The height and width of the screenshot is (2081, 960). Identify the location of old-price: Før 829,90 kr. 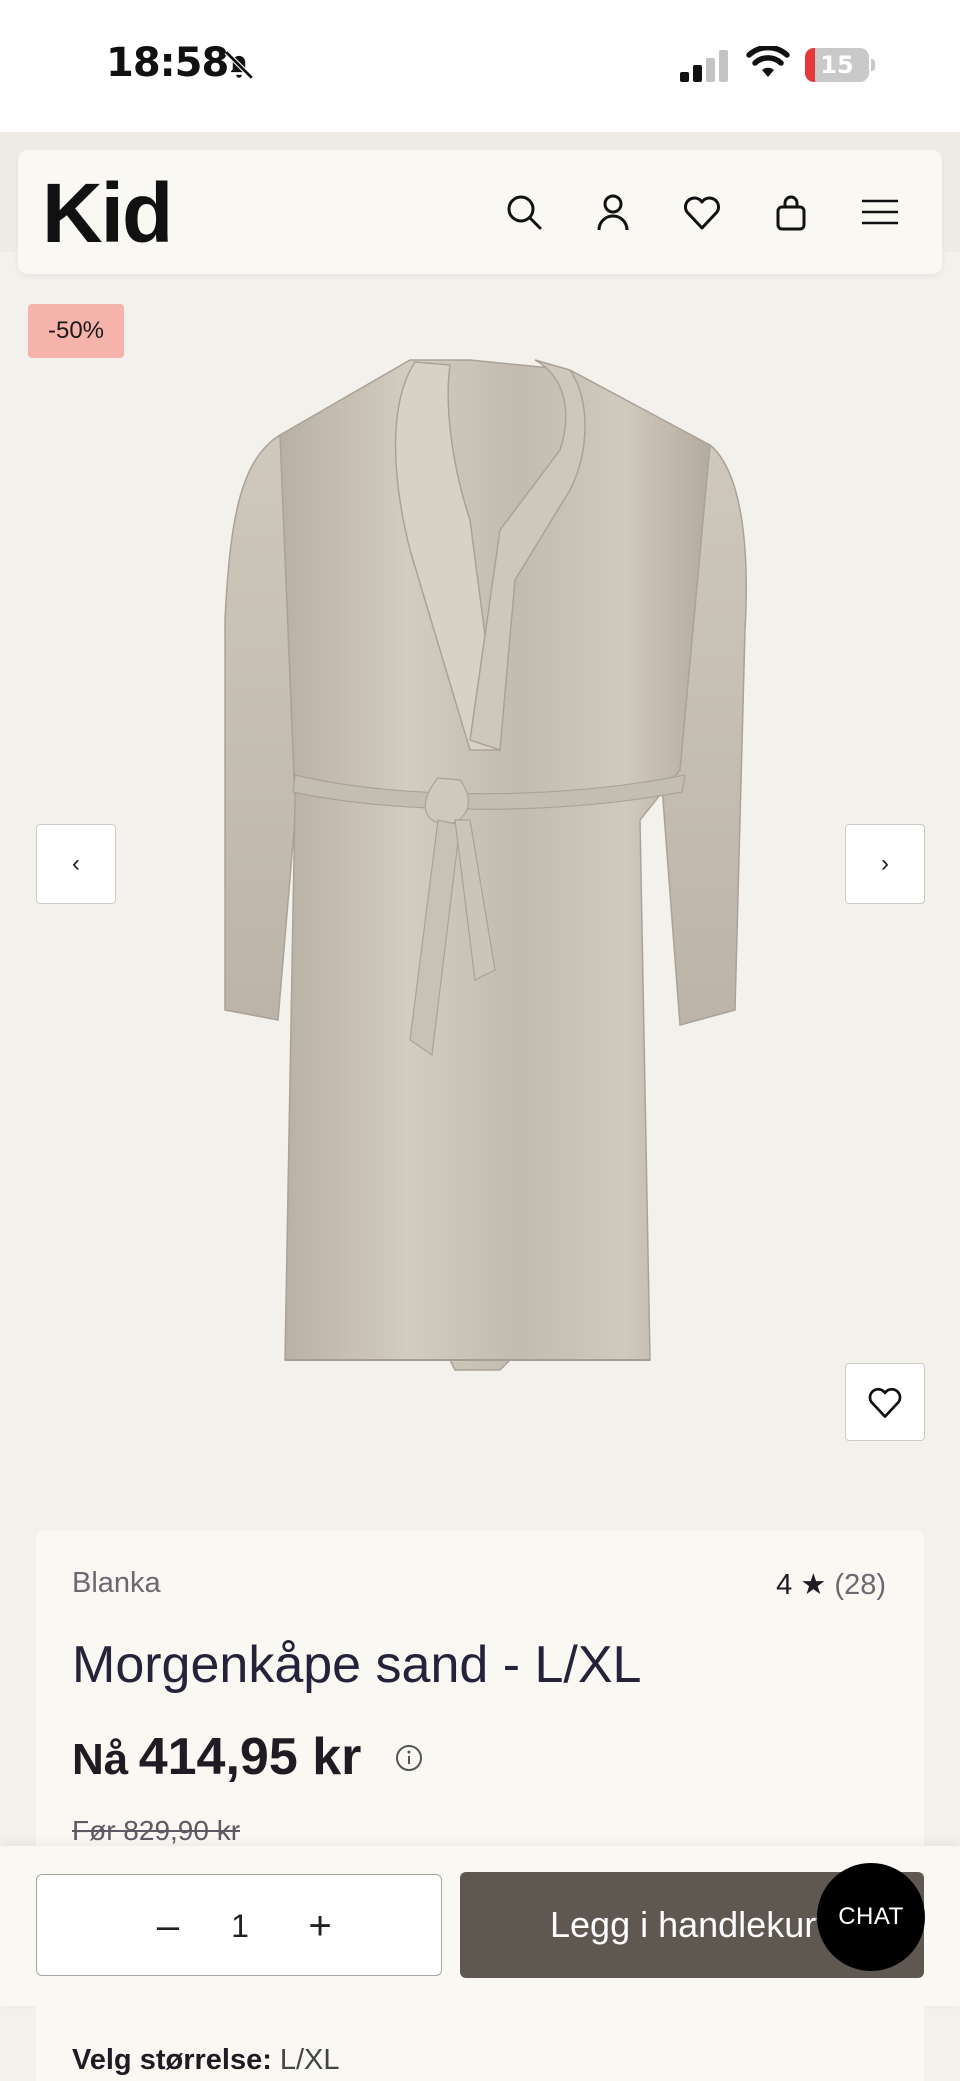
(156, 1830).